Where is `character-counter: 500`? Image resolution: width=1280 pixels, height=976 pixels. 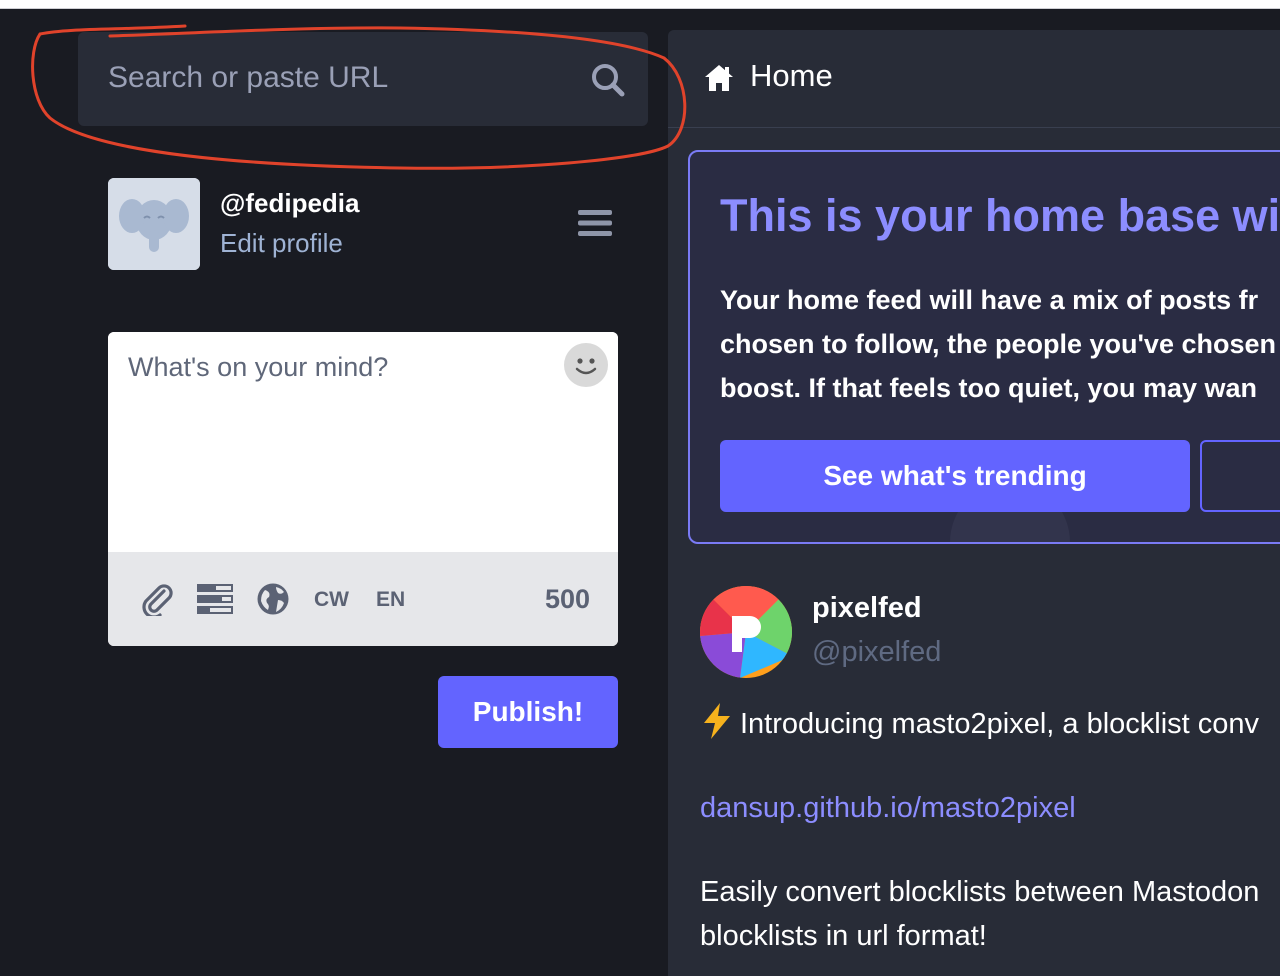 character-counter: 500 is located at coordinates (567, 599).